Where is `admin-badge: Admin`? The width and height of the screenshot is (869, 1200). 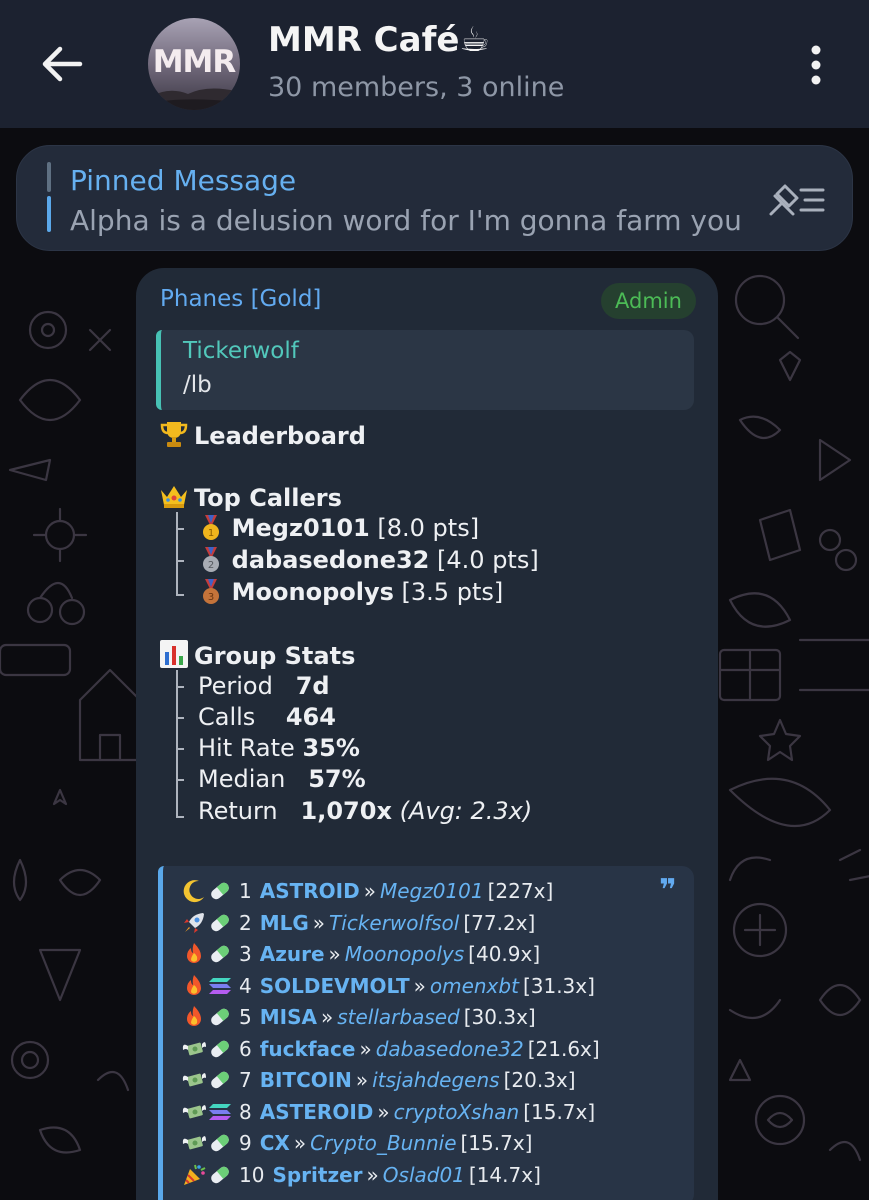
admin-badge: Admin is located at coordinates (648, 301).